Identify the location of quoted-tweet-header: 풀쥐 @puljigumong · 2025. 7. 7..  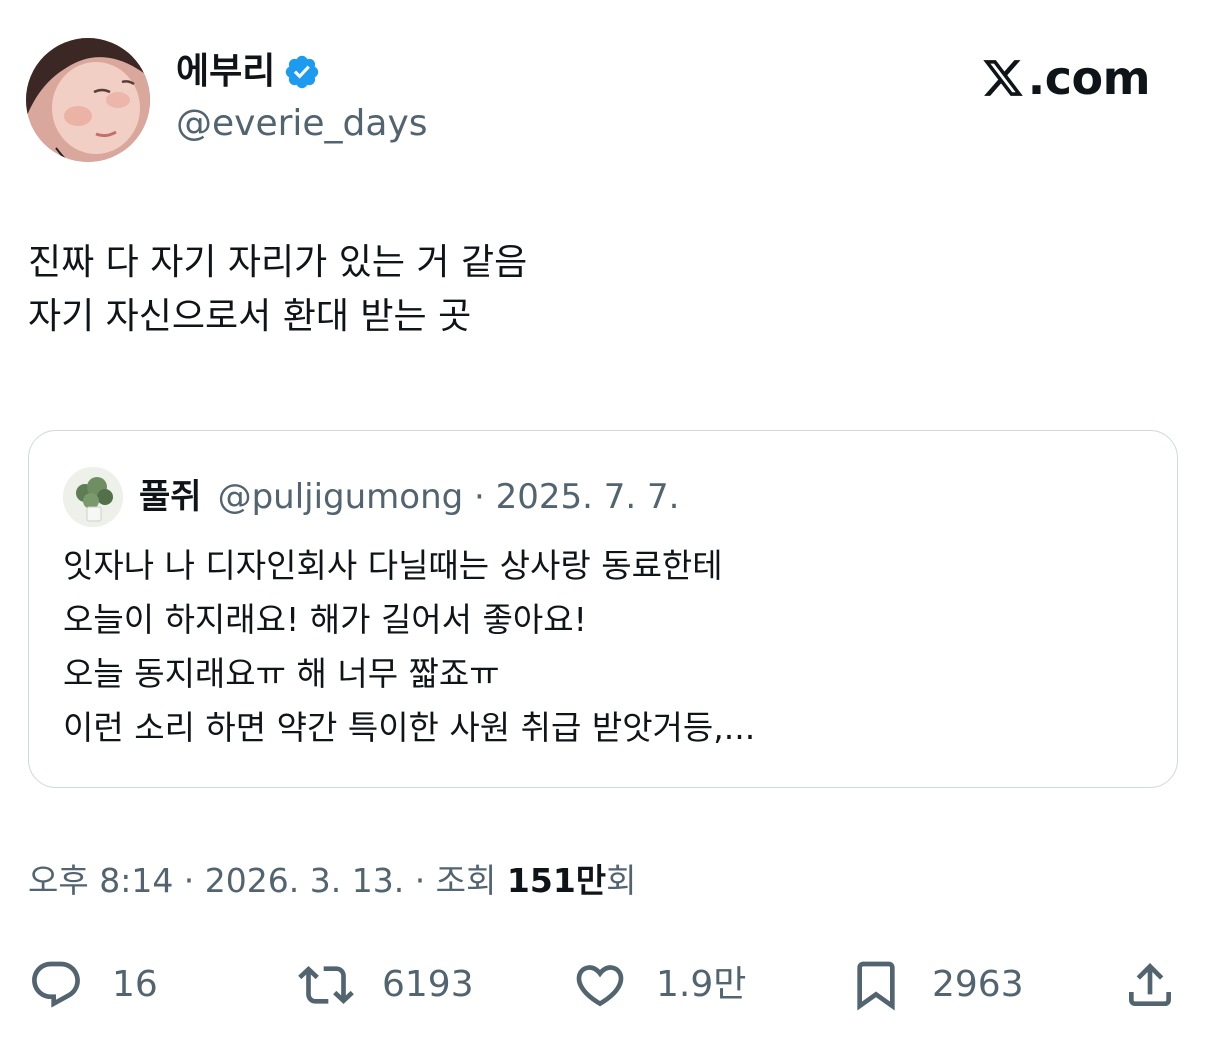
(371, 497).